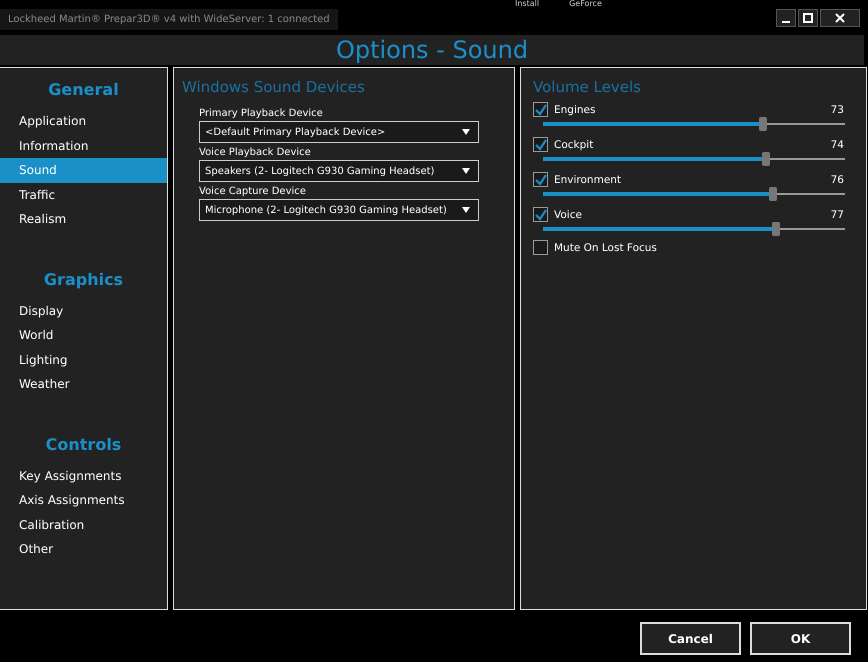  What do you see at coordinates (83, 146) in the screenshot?
I see `sidebar-item: Information` at bounding box center [83, 146].